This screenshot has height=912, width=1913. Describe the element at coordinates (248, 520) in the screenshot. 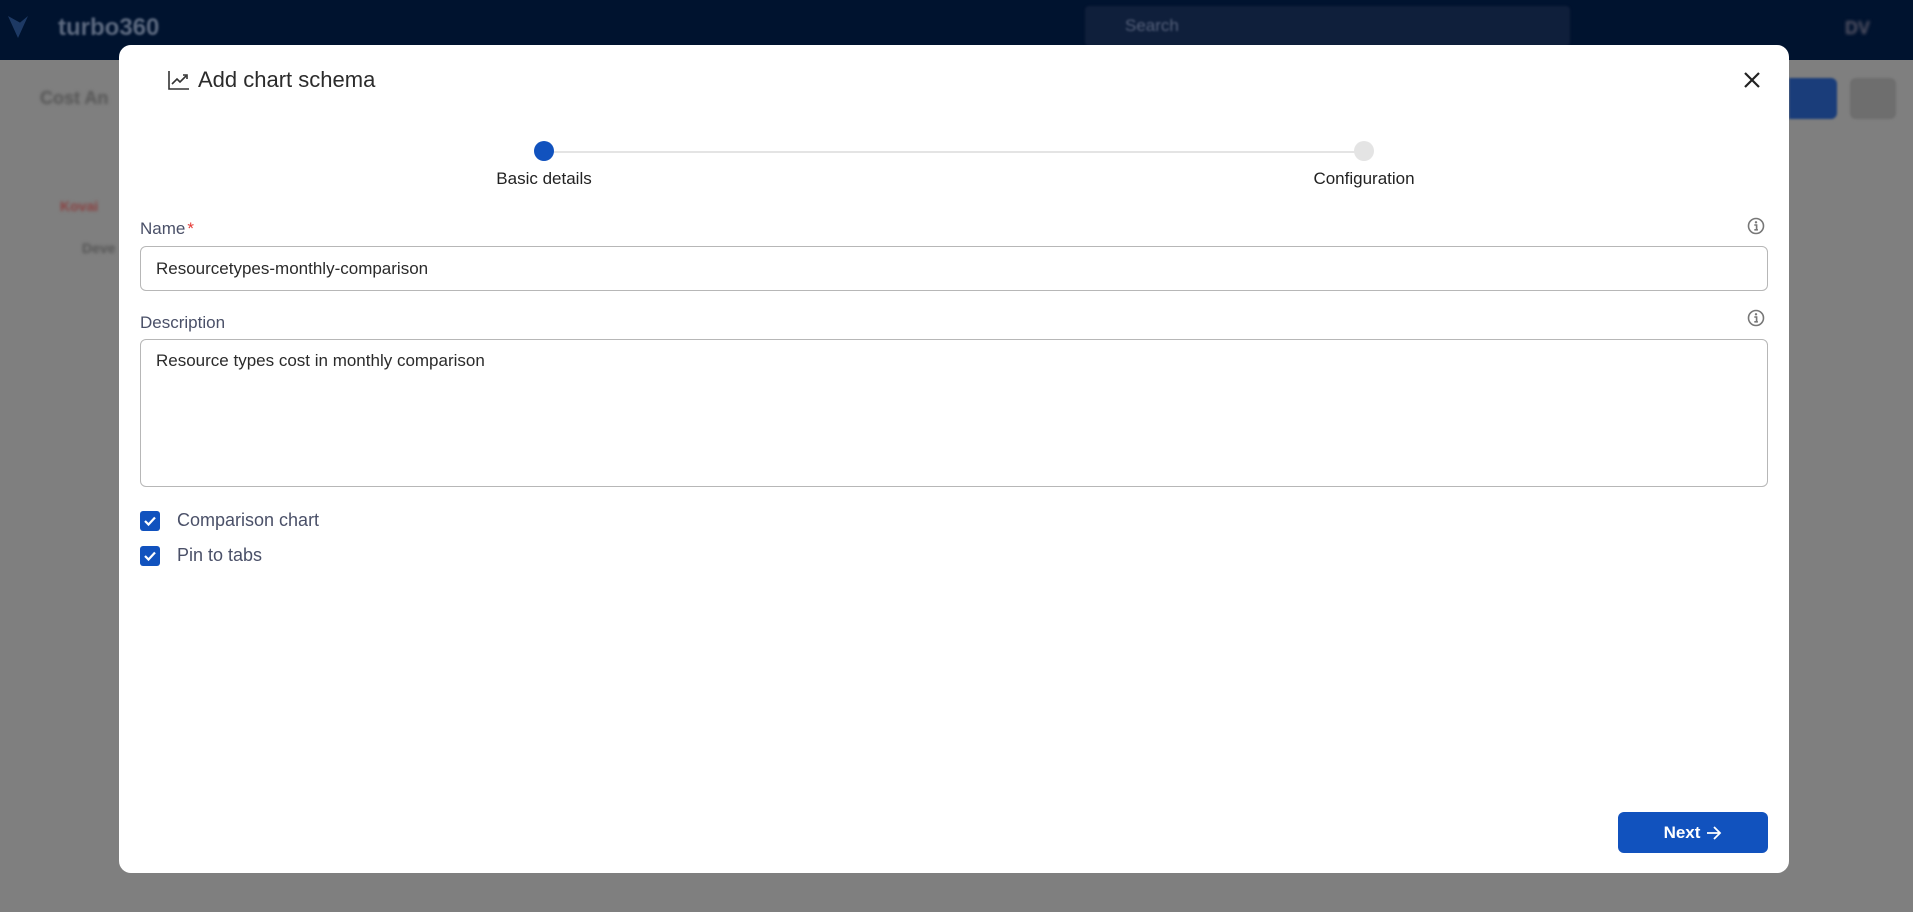

I see `checkbox-label: Comparison chart` at that location.